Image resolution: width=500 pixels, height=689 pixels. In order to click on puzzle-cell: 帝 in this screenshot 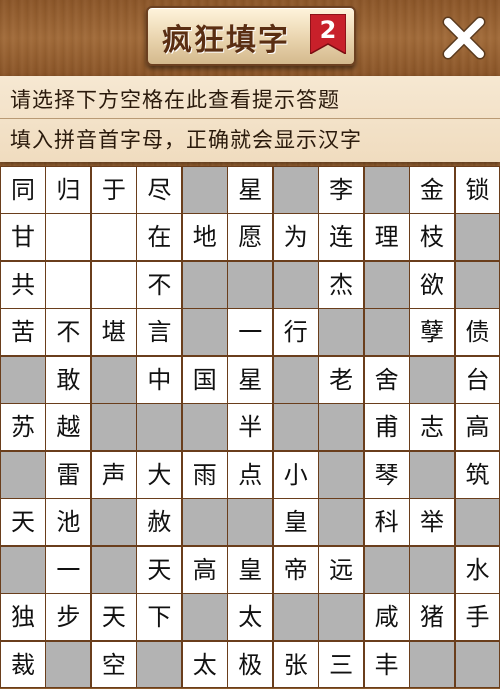, I will do `click(295, 569)`.